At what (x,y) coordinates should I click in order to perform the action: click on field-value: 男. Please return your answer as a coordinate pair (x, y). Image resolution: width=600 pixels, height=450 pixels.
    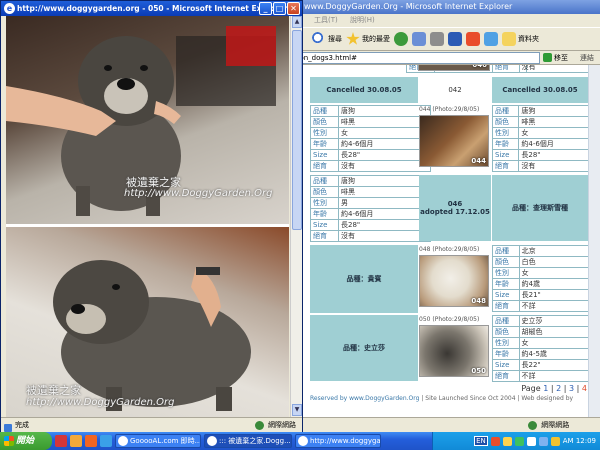
    Looking at the image, I should click on (384, 203).